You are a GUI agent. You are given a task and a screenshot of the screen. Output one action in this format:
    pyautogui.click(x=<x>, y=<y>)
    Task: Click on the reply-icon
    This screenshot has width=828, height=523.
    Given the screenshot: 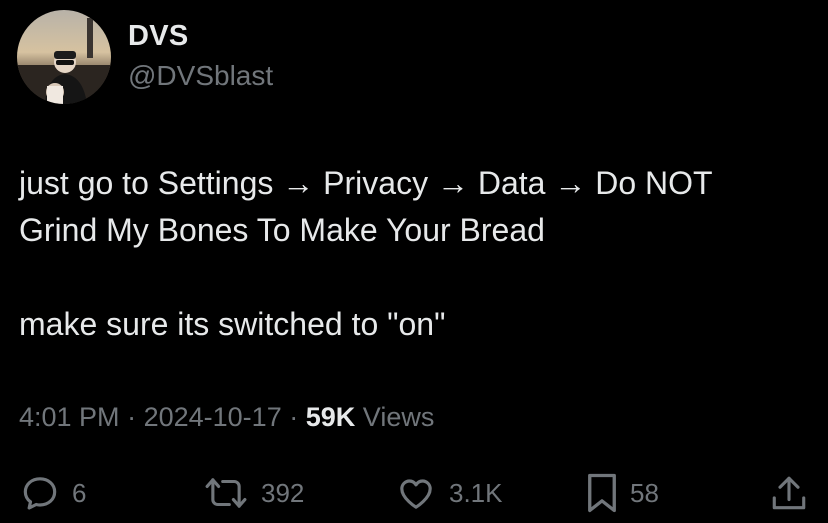 What is the action you would take?
    pyautogui.click(x=40, y=493)
    